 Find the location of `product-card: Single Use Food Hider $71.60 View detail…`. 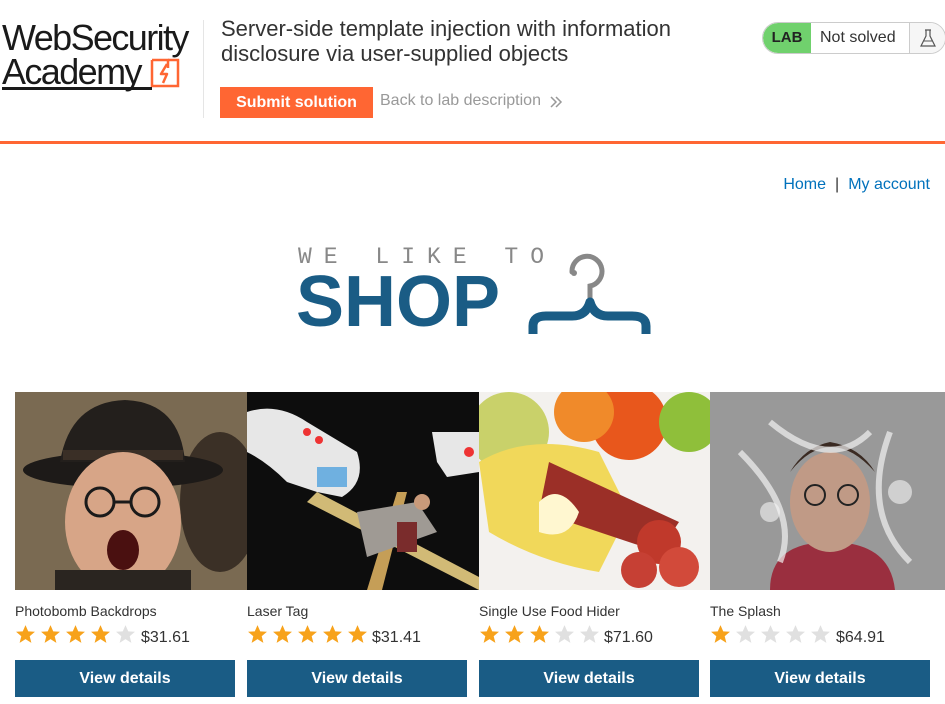

product-card: Single Use Food Hider $71.60 View detail… is located at coordinates (595, 547).